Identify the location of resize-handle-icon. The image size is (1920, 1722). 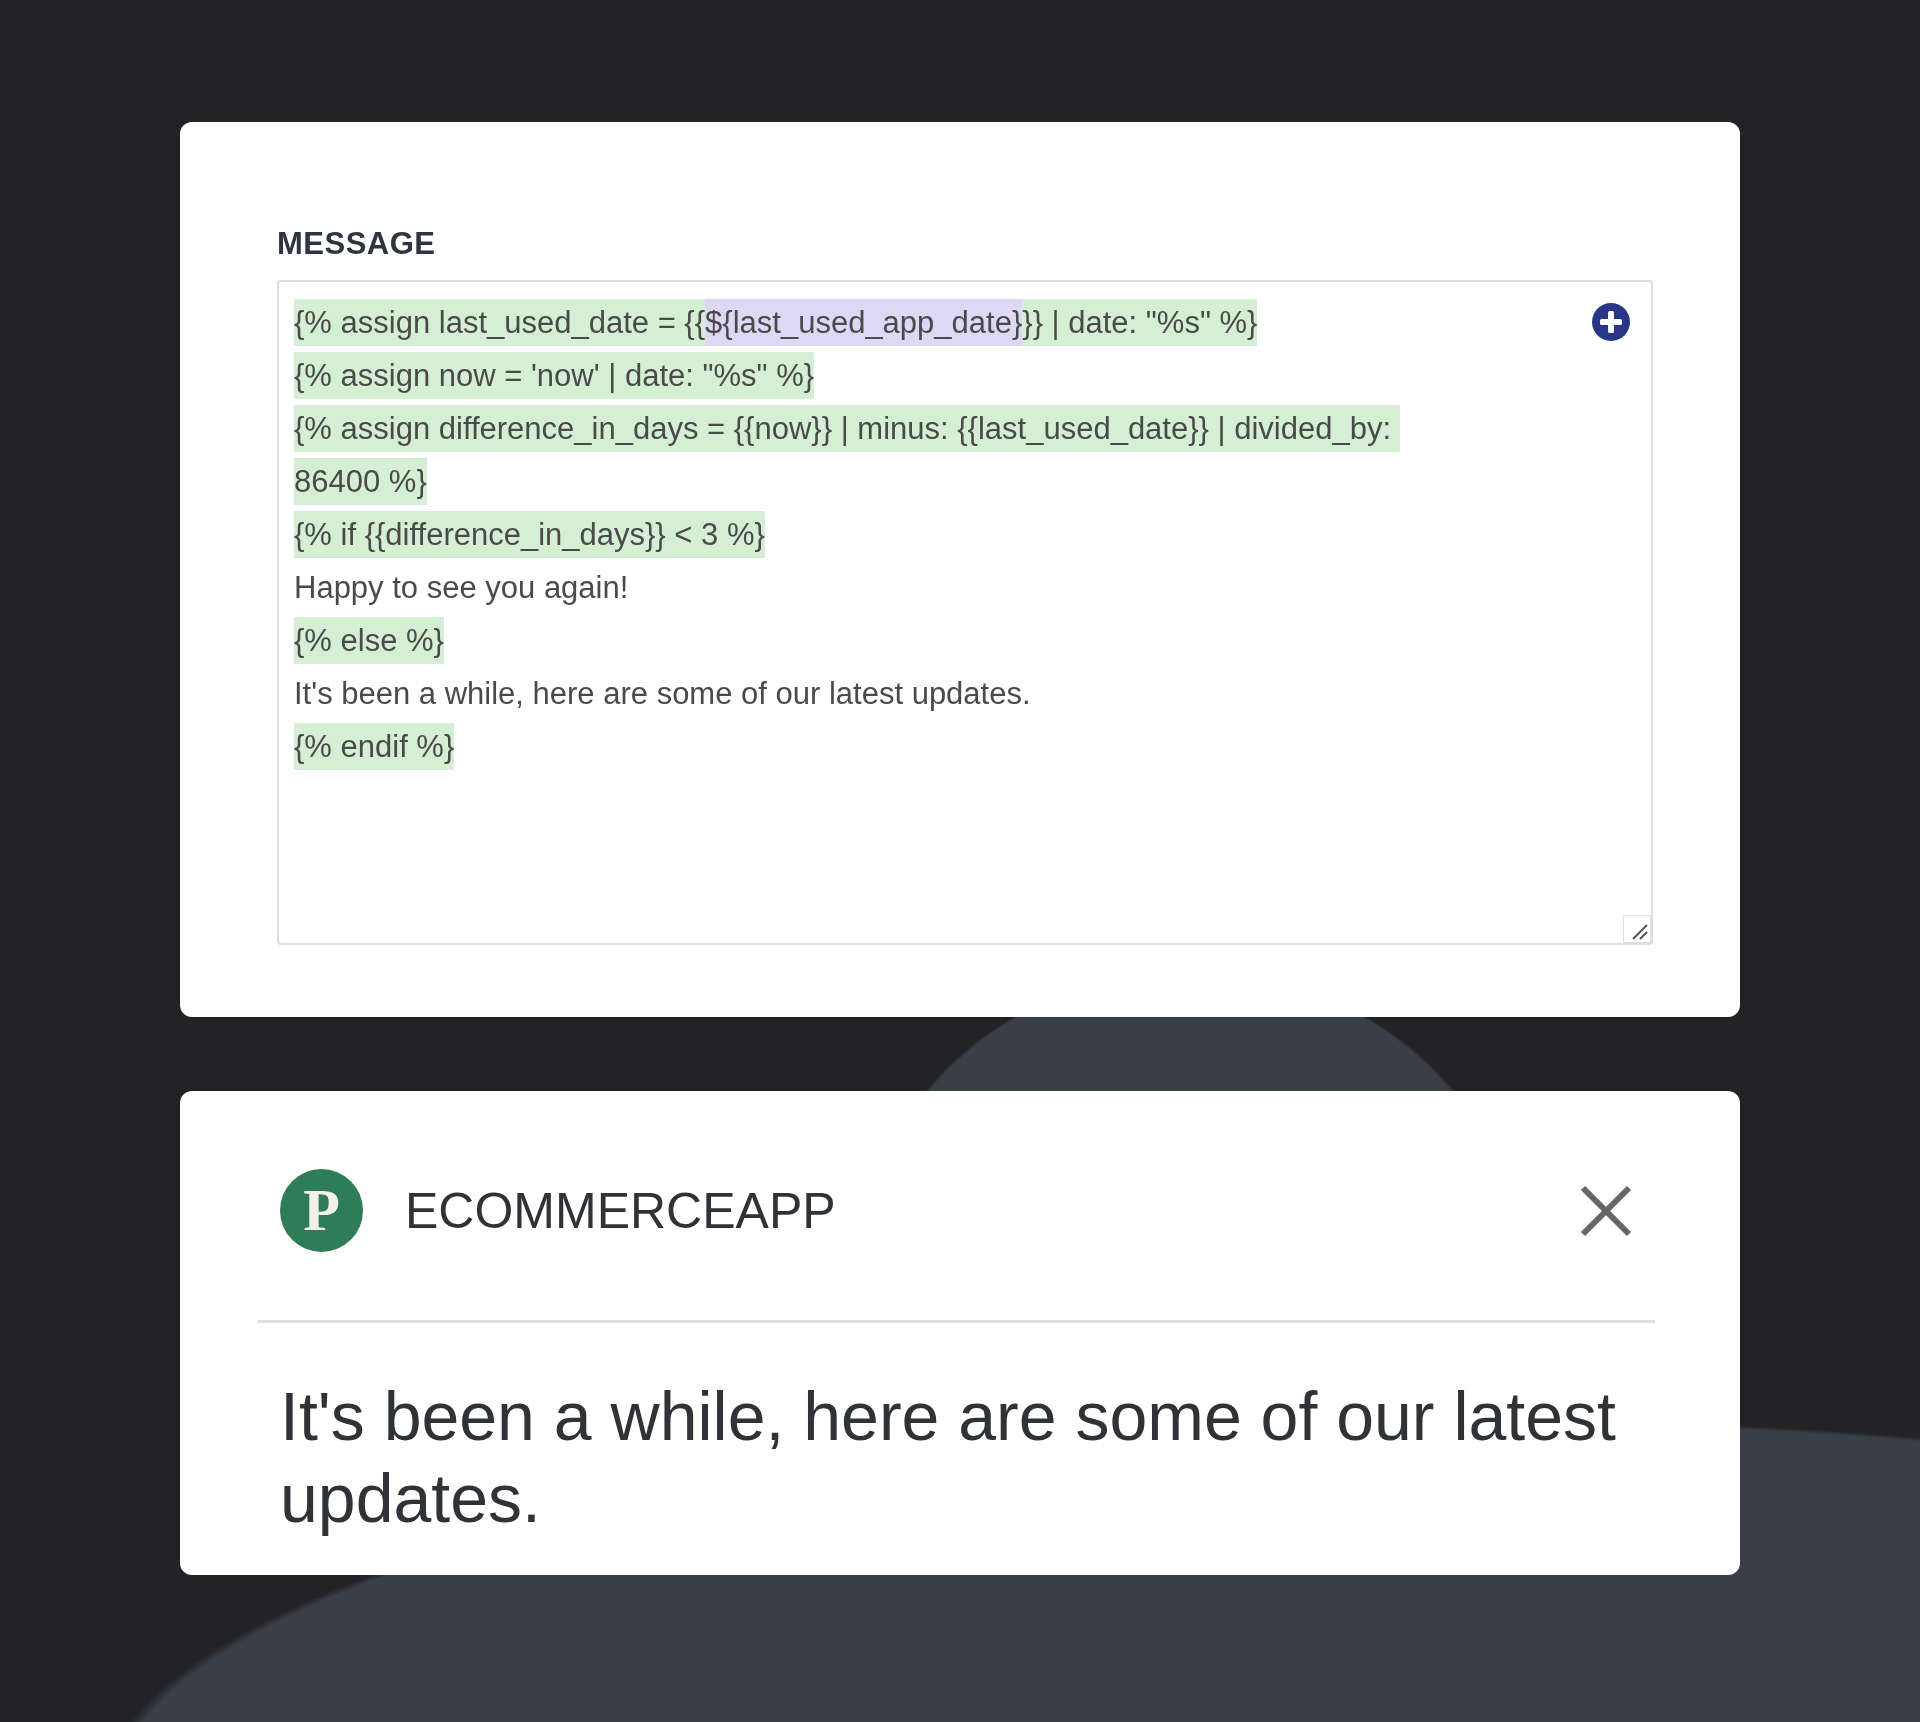
(1637, 929).